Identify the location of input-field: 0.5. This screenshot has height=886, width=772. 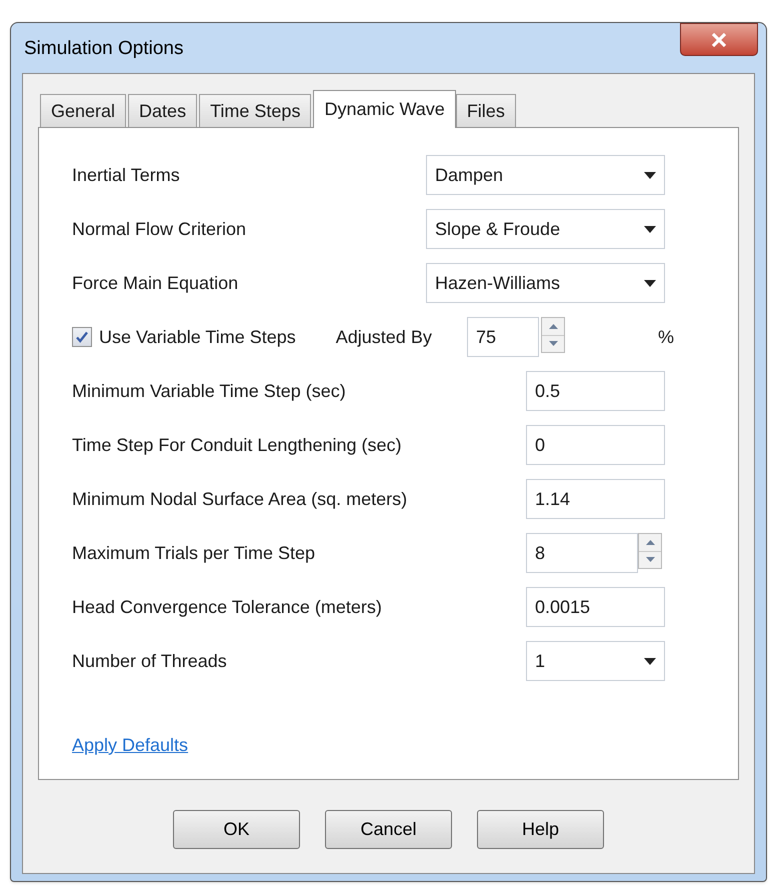
(595, 391).